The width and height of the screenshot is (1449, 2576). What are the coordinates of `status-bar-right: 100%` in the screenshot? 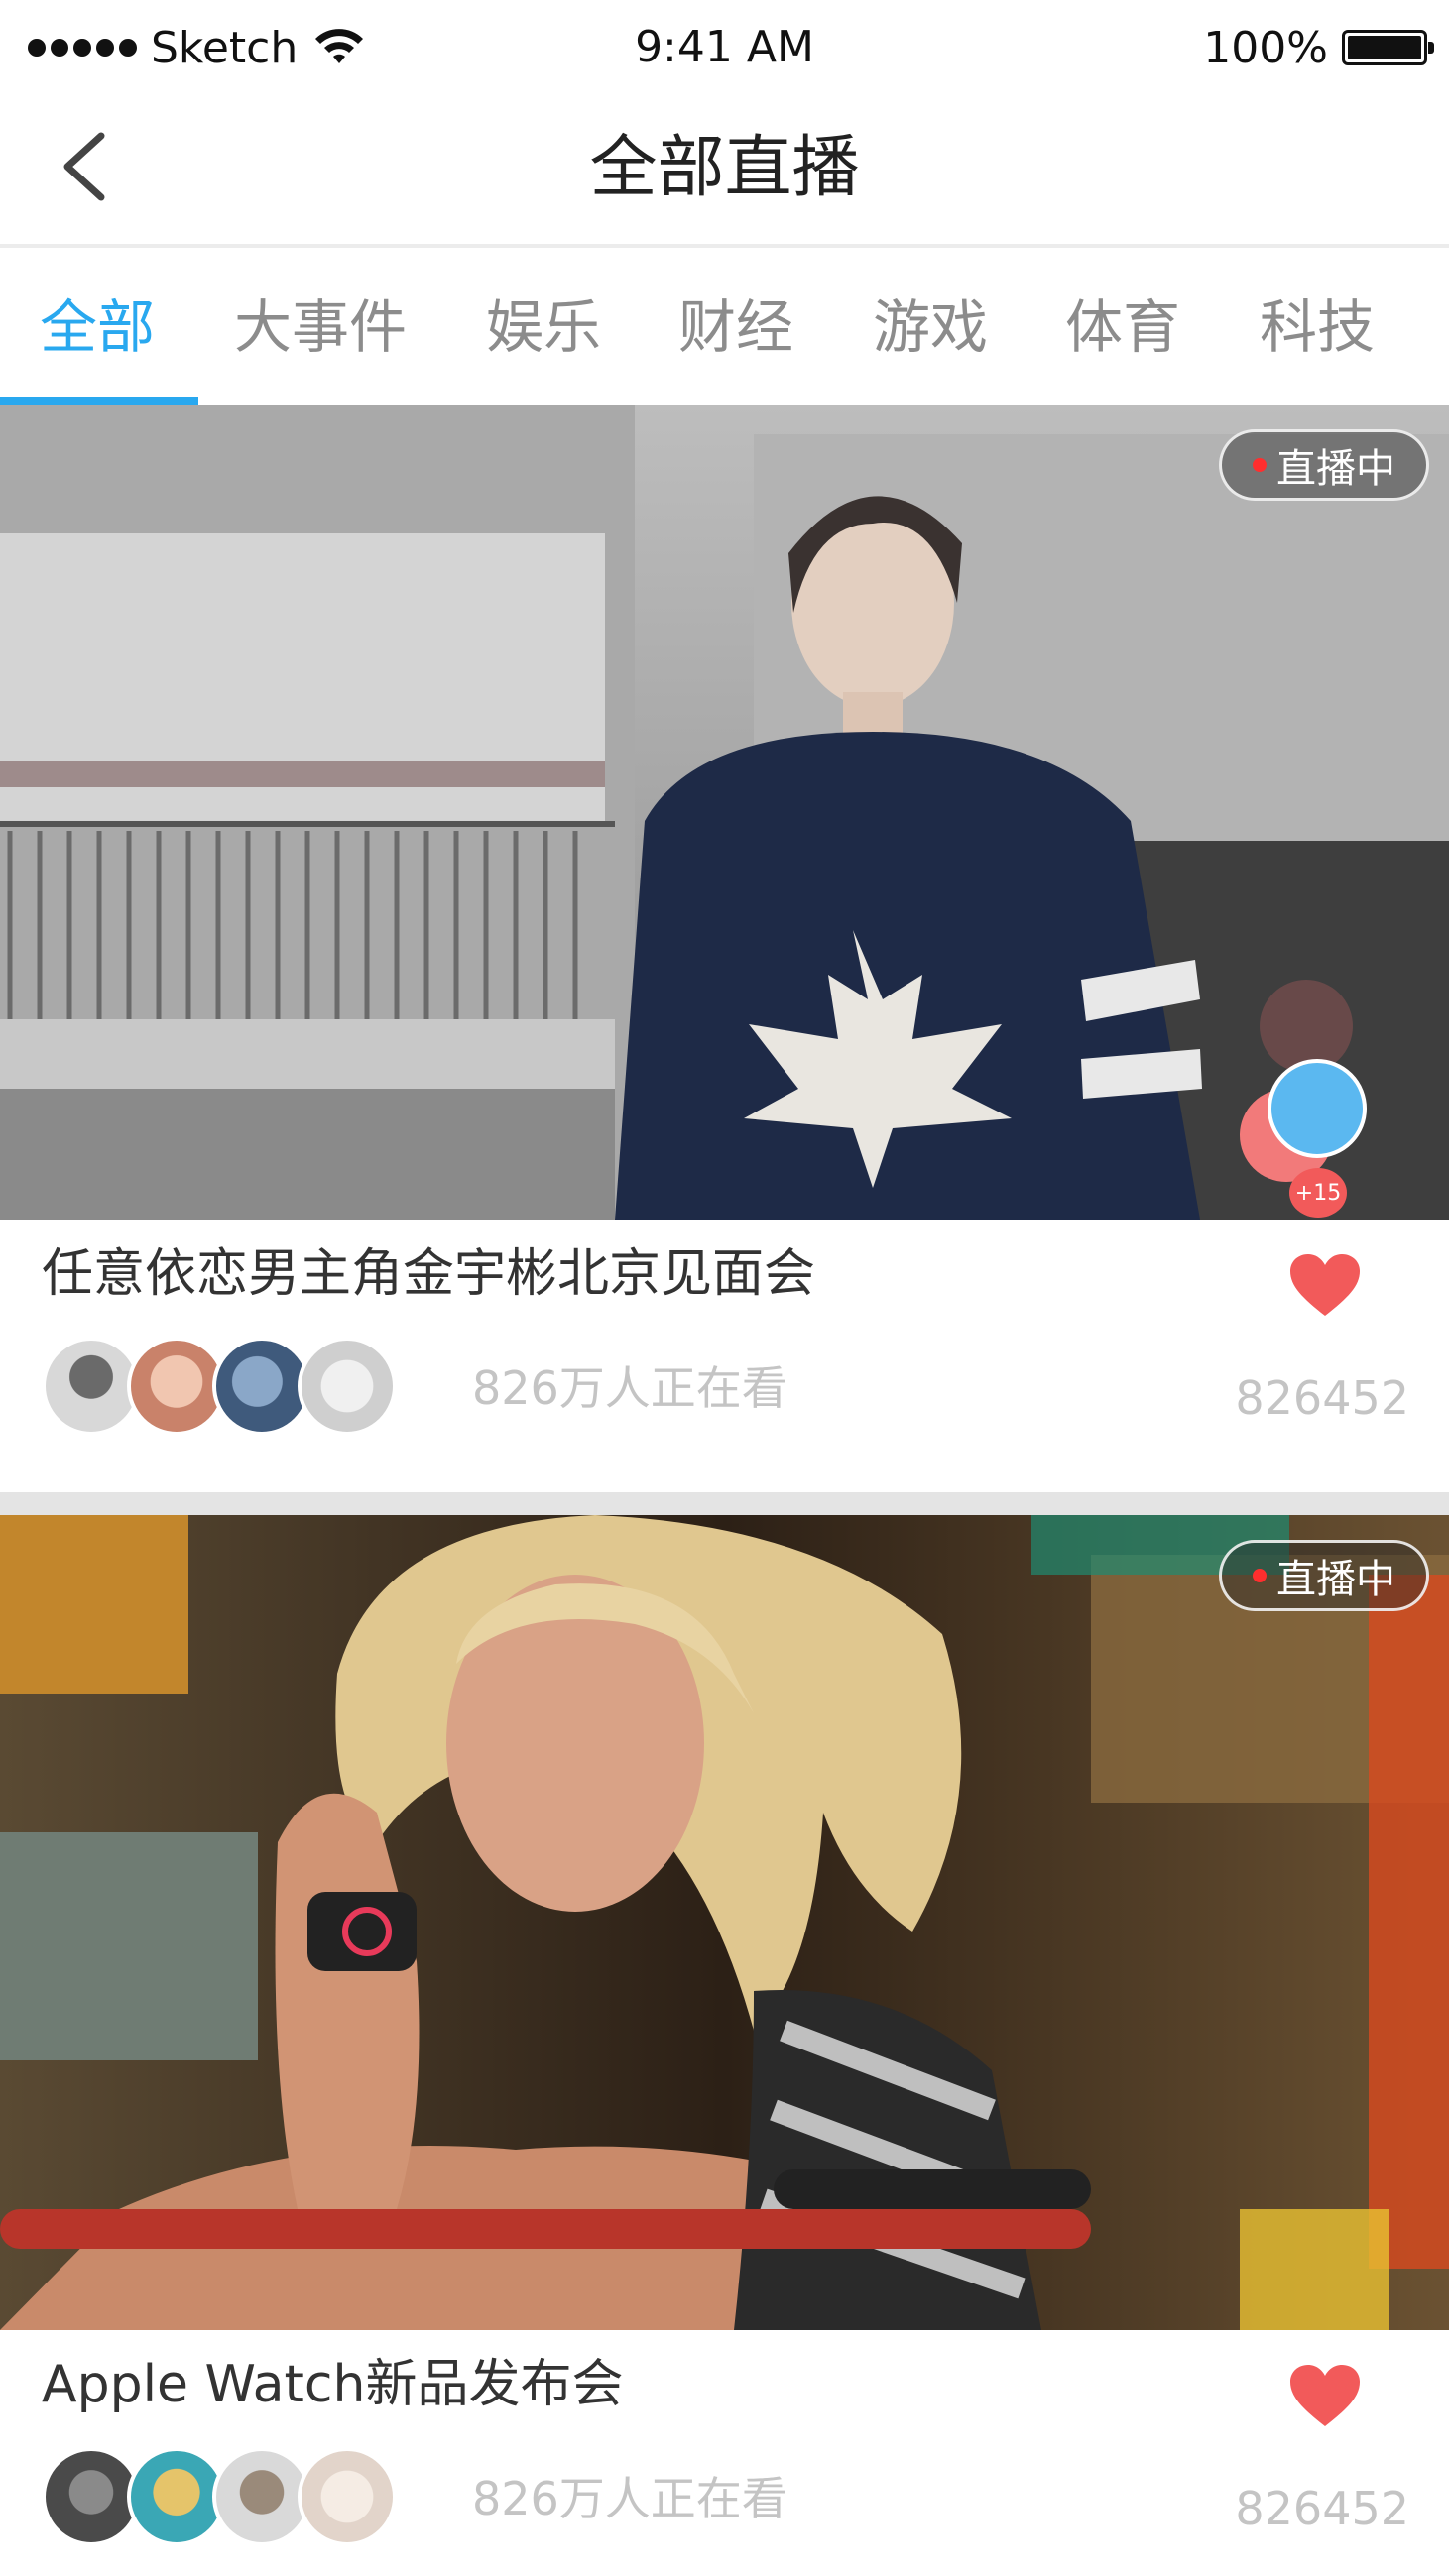 It's located at (1318, 47).